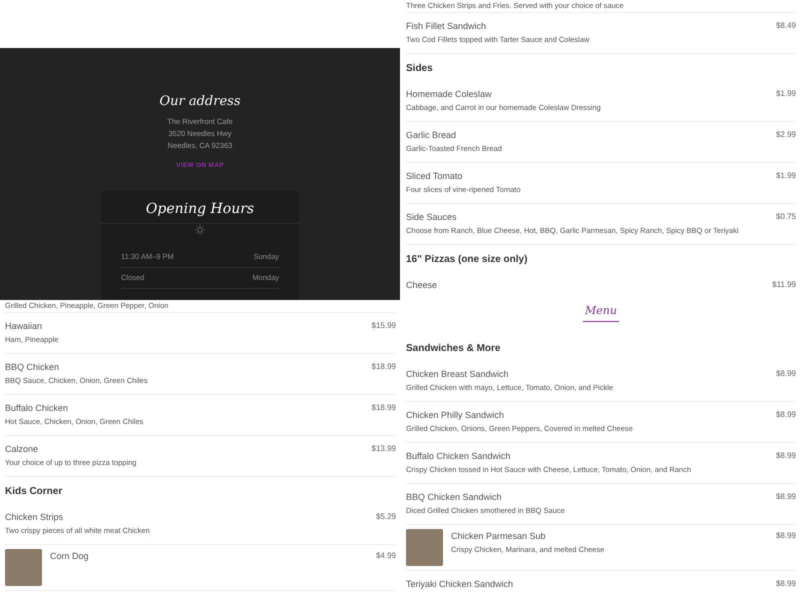 The height and width of the screenshot is (600, 800). What do you see at coordinates (34, 517) in the screenshot?
I see `item-name: Chicken Strips` at bounding box center [34, 517].